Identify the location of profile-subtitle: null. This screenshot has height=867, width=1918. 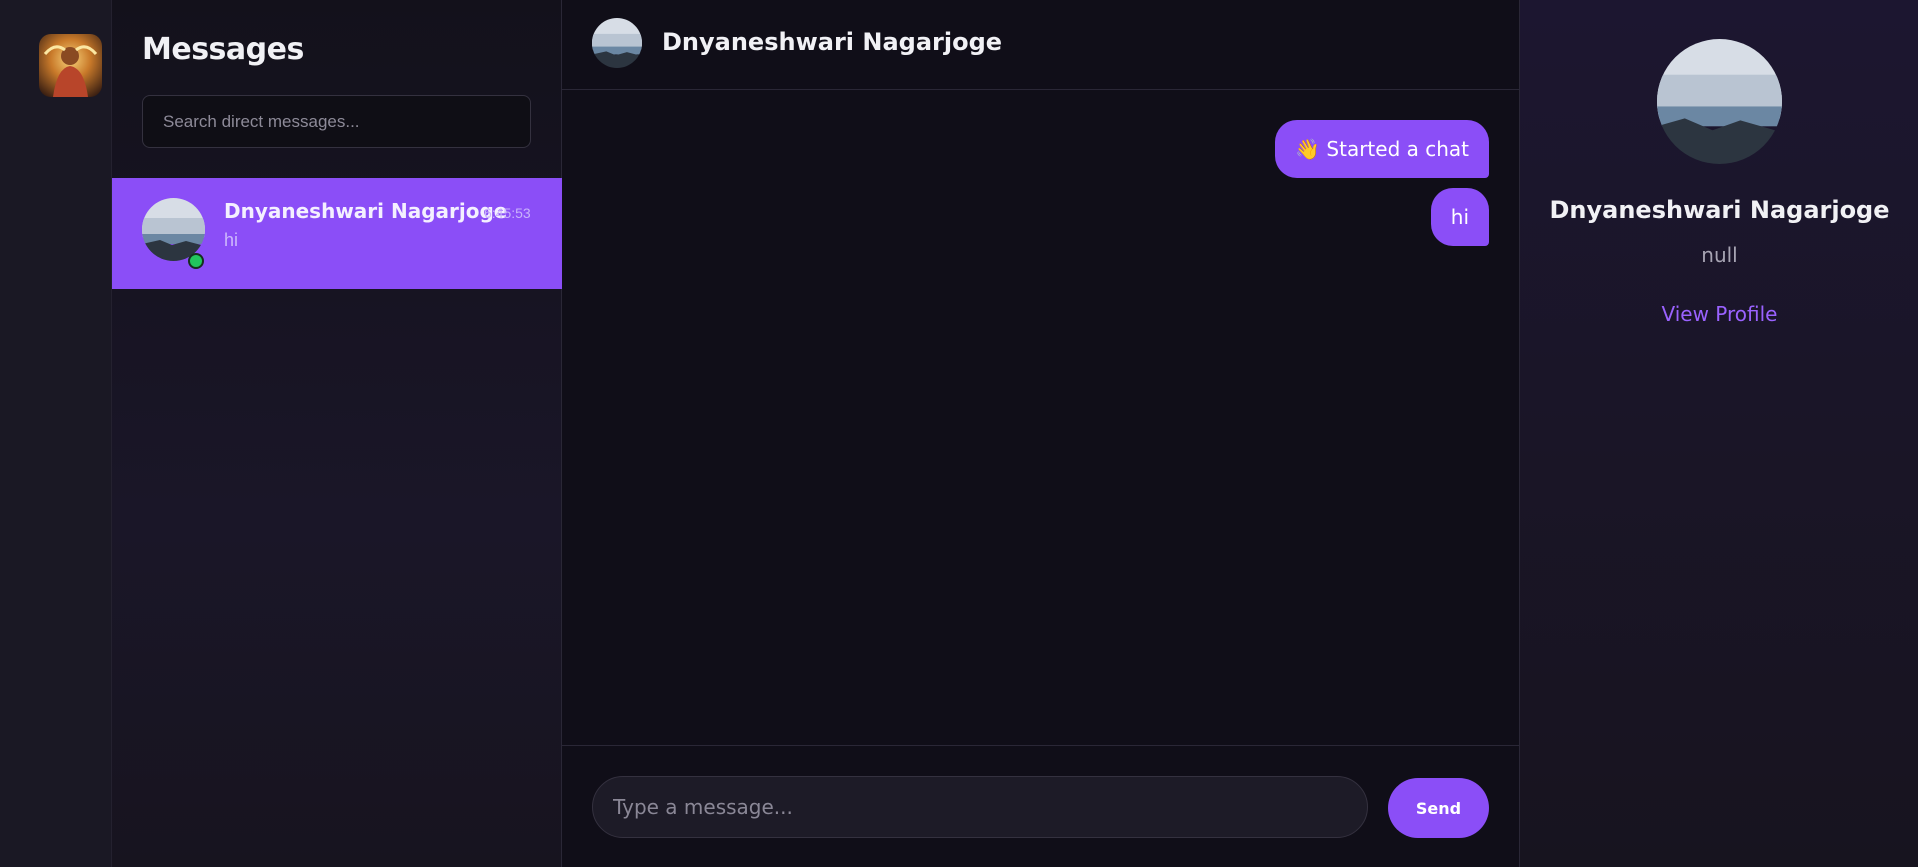
(1719, 255).